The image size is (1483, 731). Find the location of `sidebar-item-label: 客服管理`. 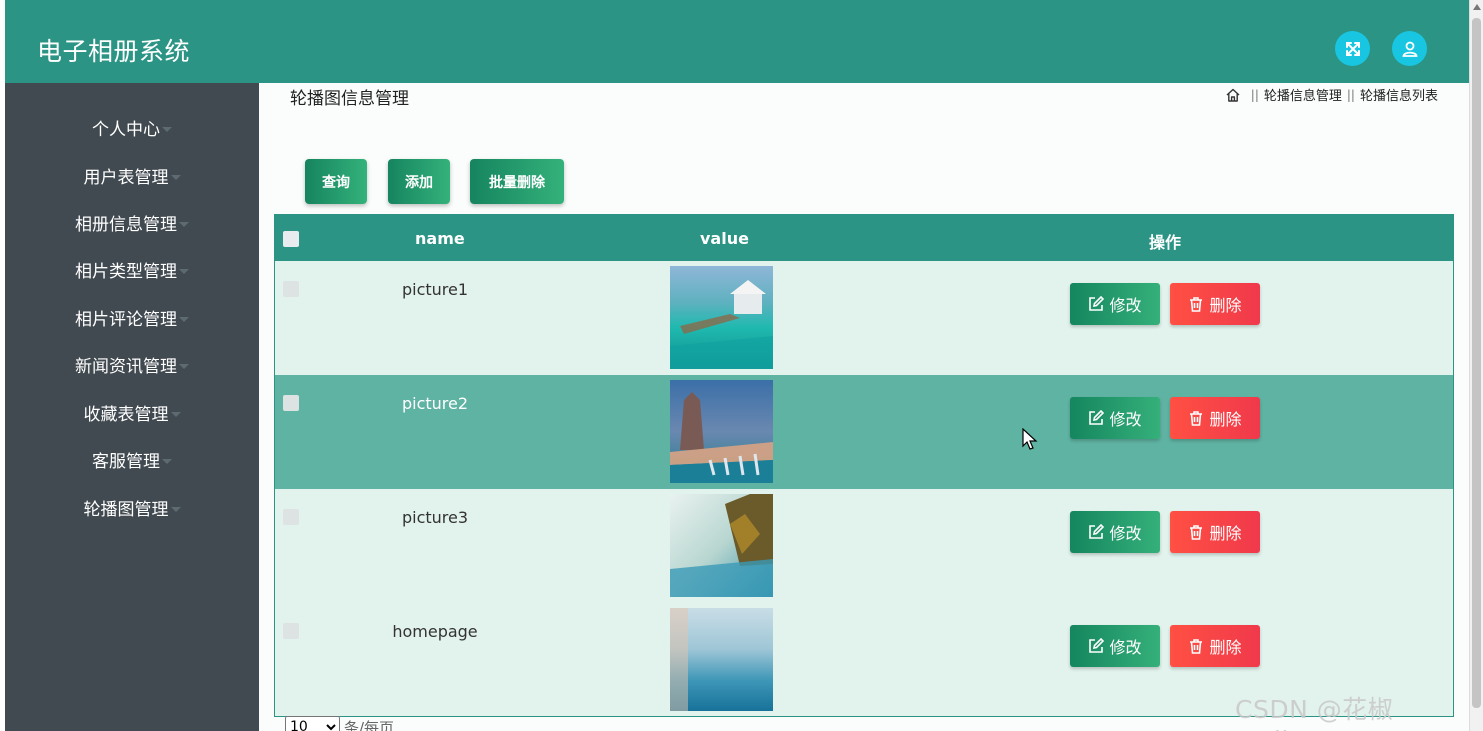

sidebar-item-label: 客服管理 is located at coordinates (126, 461).